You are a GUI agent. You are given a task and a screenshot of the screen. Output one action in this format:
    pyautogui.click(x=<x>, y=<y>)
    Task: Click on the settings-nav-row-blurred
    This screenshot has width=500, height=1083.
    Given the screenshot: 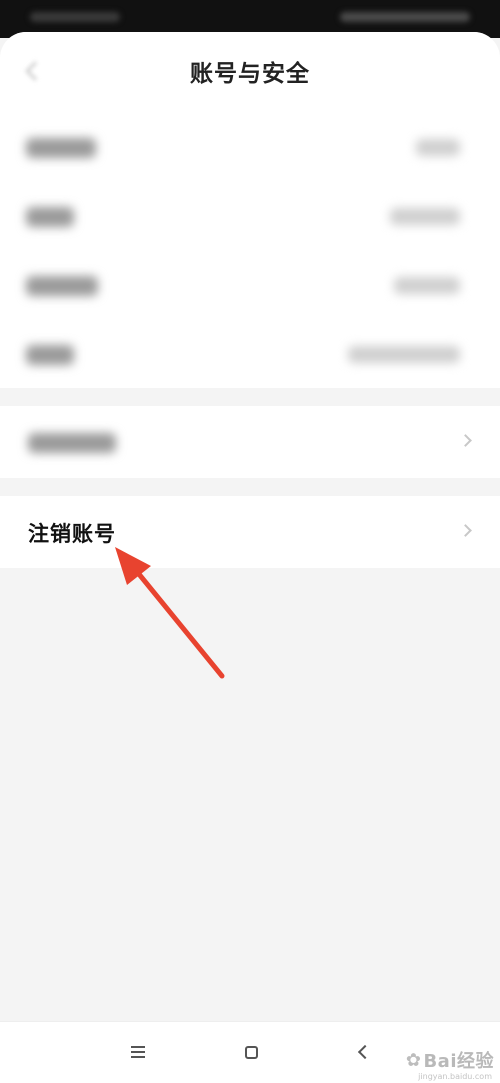 What is the action you would take?
    pyautogui.click(x=250, y=442)
    